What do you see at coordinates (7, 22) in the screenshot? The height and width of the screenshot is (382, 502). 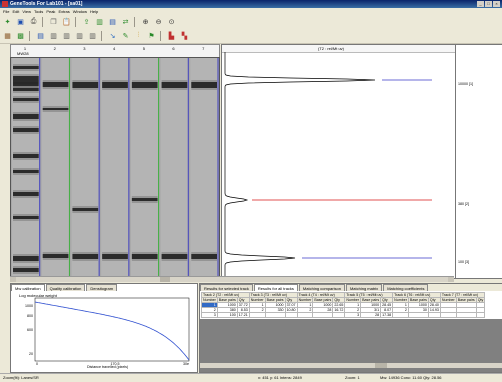 I see `new-button: ✦` at bounding box center [7, 22].